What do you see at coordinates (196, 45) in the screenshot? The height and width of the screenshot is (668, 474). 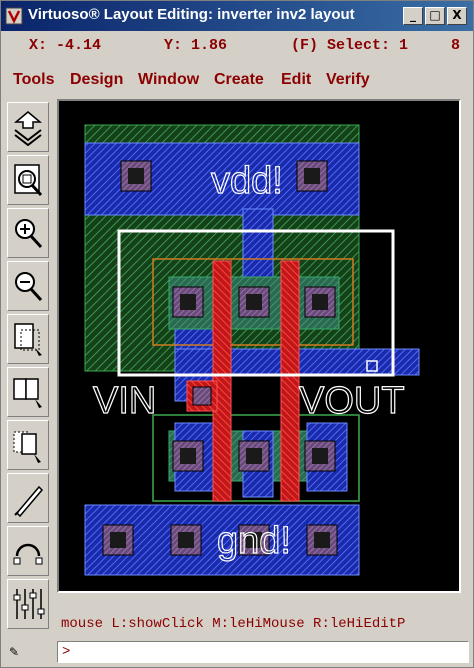 I see `y-coordinate: Y: 1.86` at bounding box center [196, 45].